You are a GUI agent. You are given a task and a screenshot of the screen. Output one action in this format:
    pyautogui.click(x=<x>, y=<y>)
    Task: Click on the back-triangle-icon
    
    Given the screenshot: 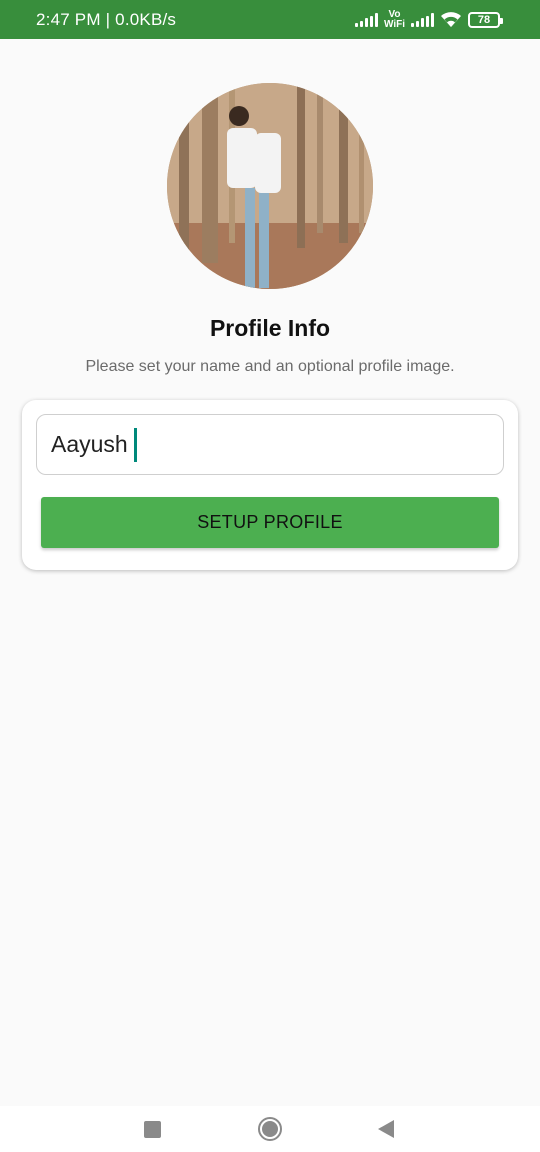 What is the action you would take?
    pyautogui.click(x=386, y=1129)
    